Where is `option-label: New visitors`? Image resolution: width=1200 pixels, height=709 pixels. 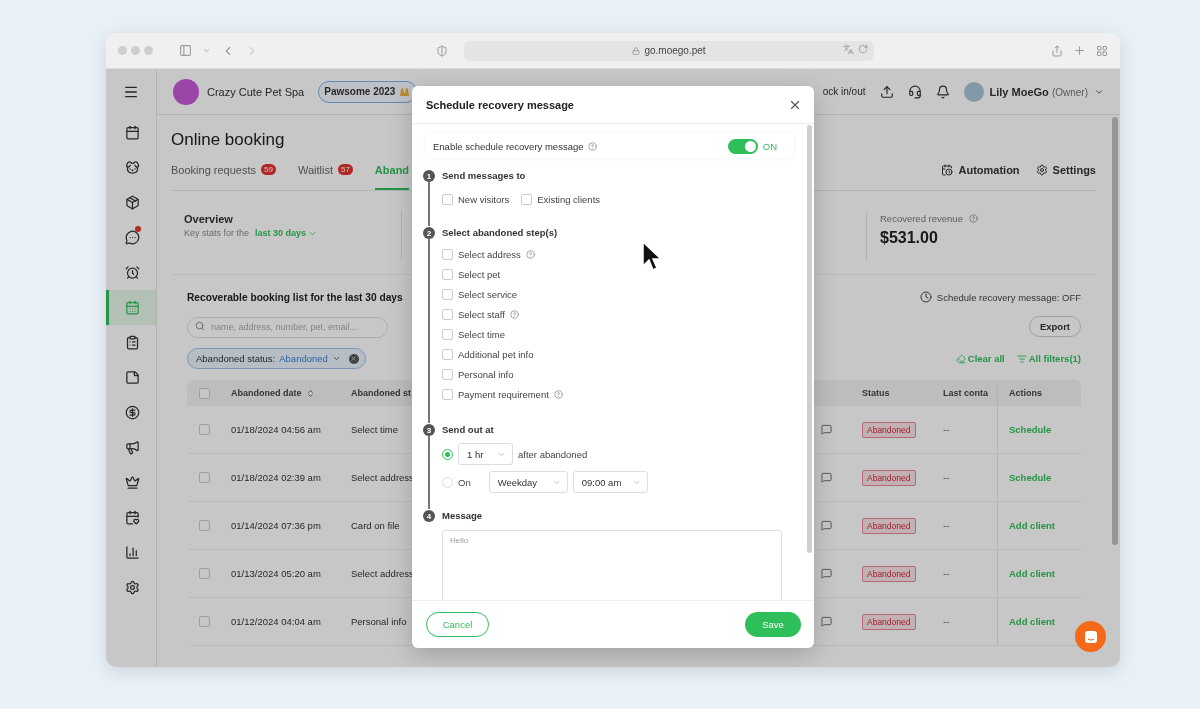 option-label: New visitors is located at coordinates (484, 199).